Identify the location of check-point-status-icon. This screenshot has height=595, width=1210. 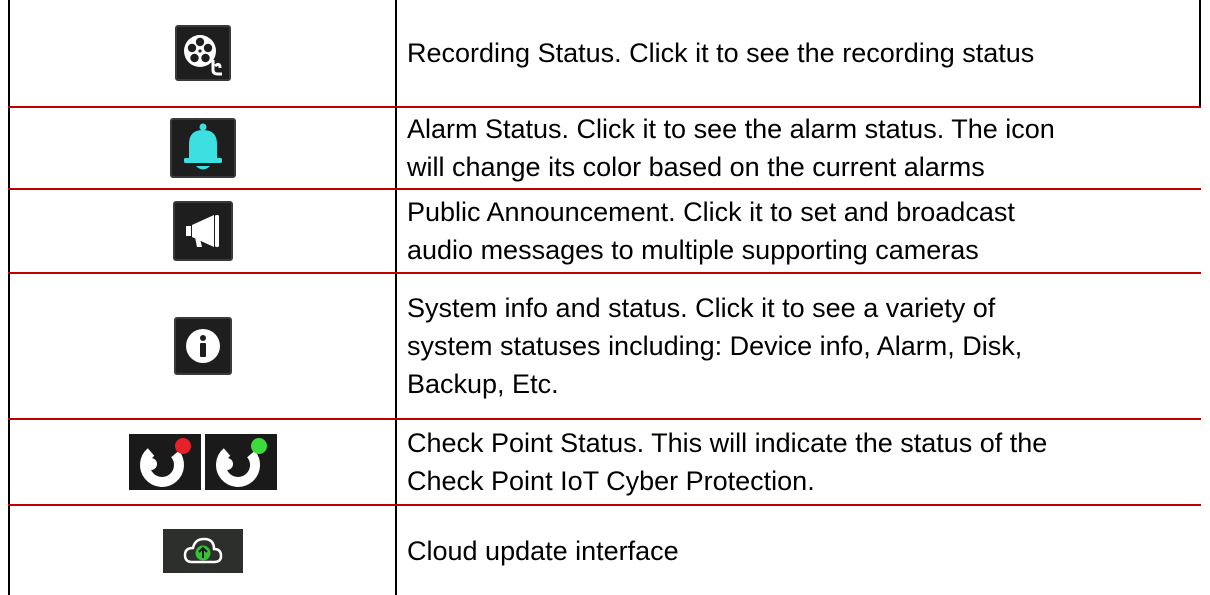
(202, 462).